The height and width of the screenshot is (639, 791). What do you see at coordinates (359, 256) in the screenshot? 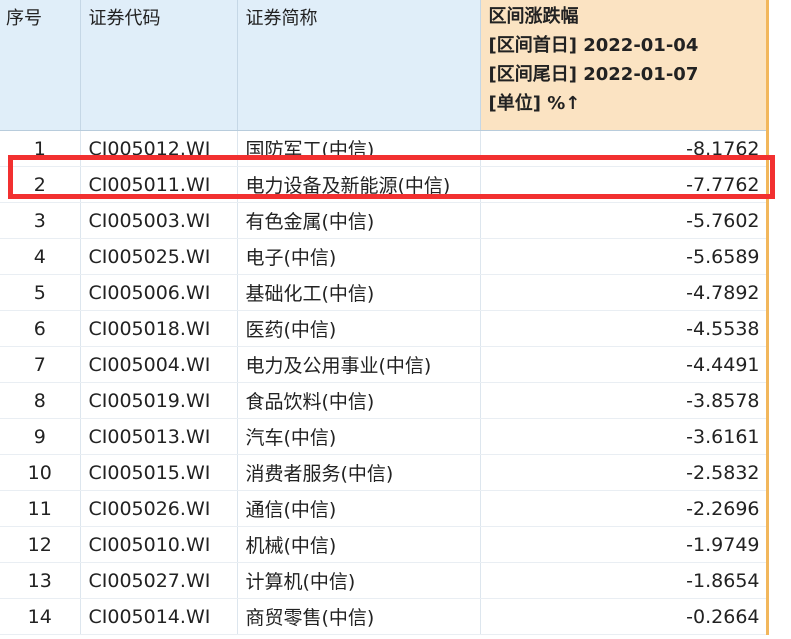
I see `cell-name: 电子(中信)` at bounding box center [359, 256].